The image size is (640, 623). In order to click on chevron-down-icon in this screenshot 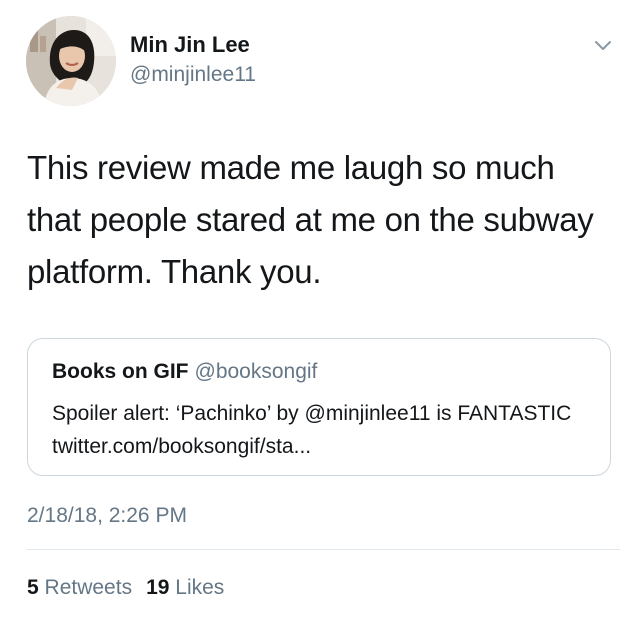, I will do `click(603, 45)`.